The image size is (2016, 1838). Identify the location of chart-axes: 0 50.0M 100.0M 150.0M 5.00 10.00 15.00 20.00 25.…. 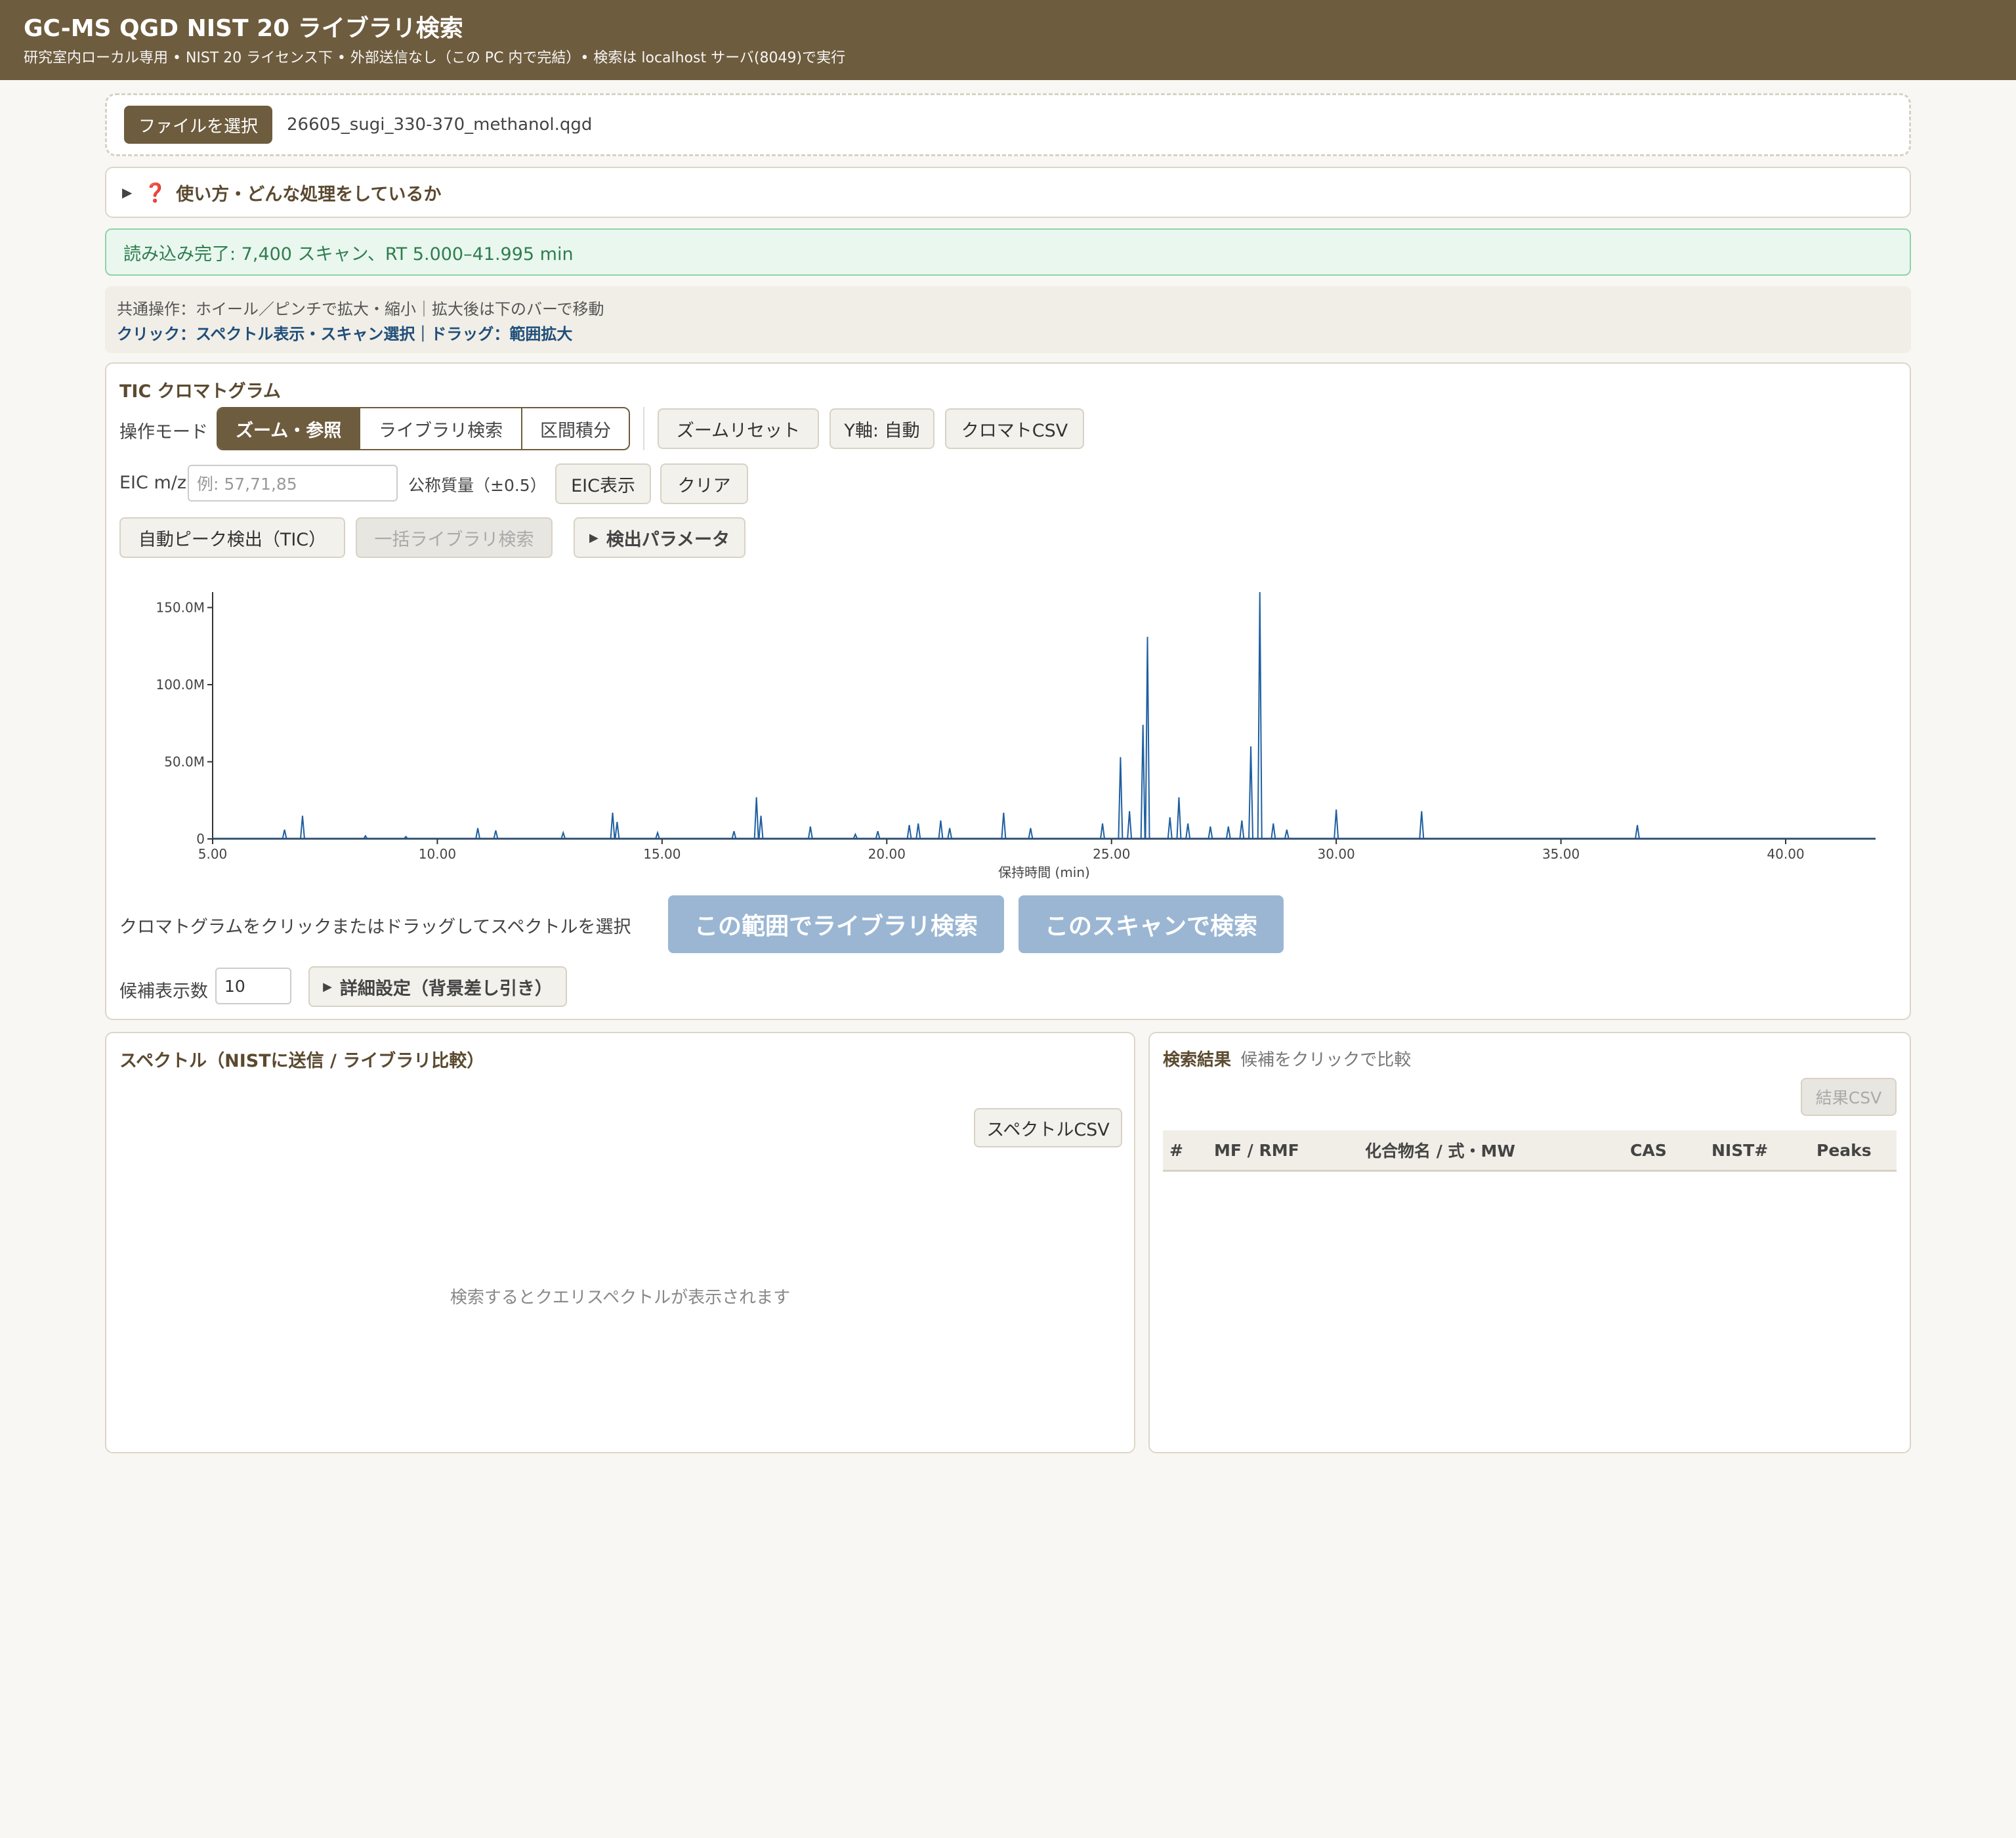
(1016, 736).